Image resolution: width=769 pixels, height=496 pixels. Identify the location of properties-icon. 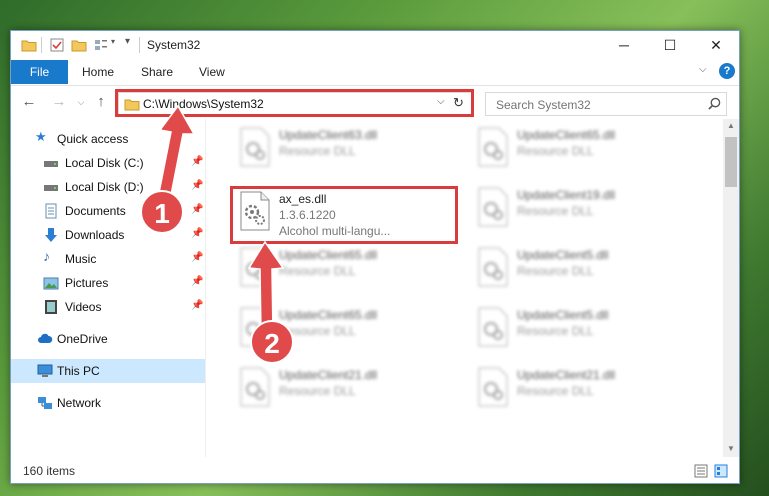
(57, 45).